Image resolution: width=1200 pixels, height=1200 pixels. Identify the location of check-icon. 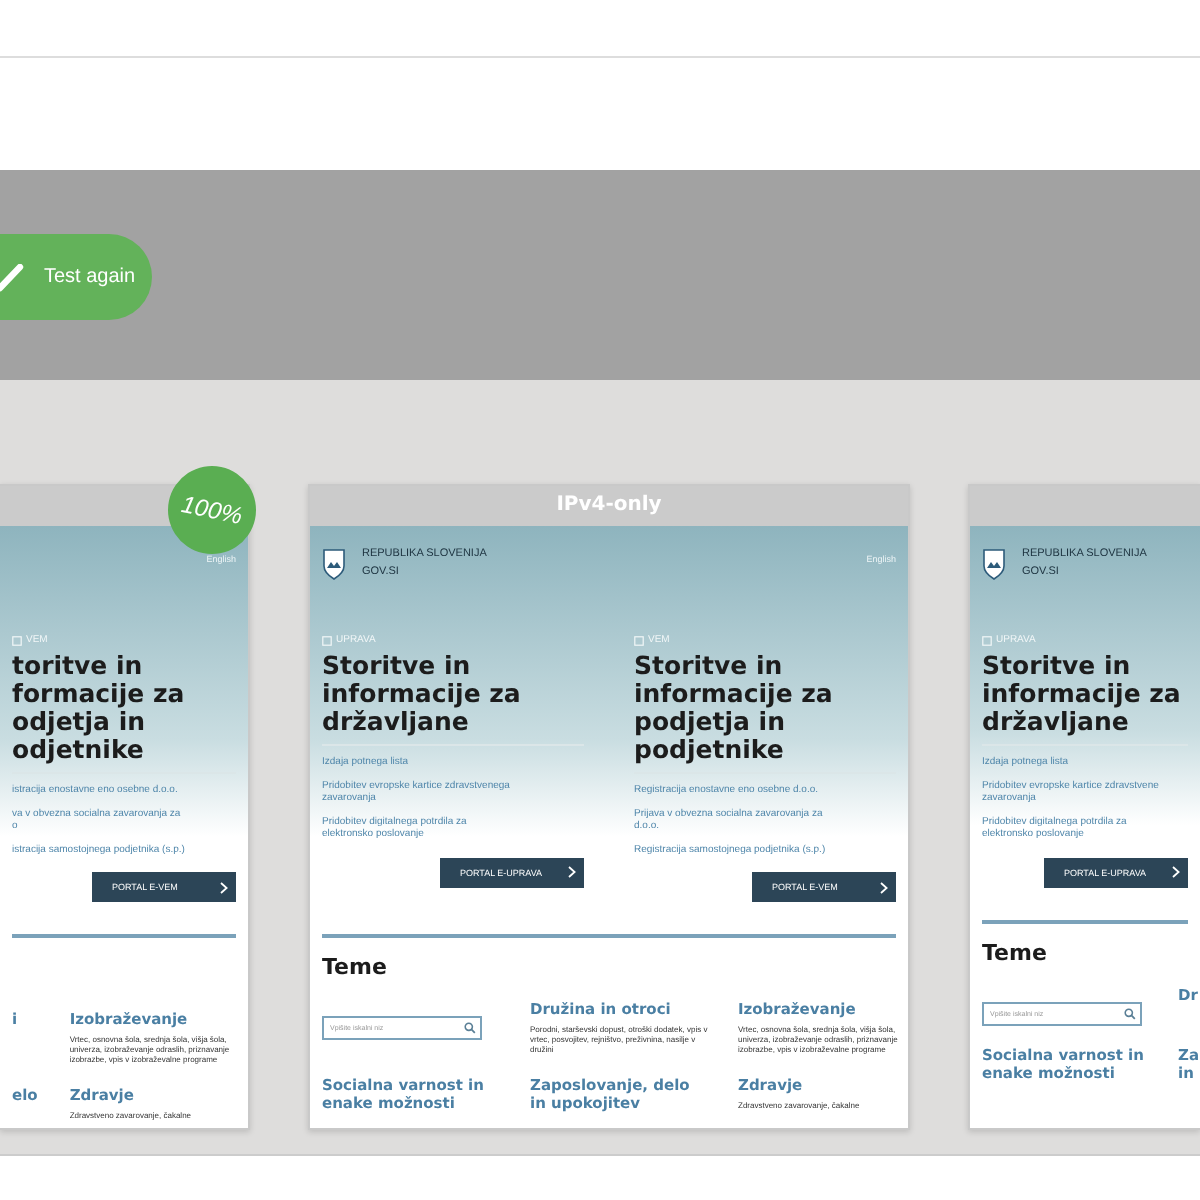
(12, 277).